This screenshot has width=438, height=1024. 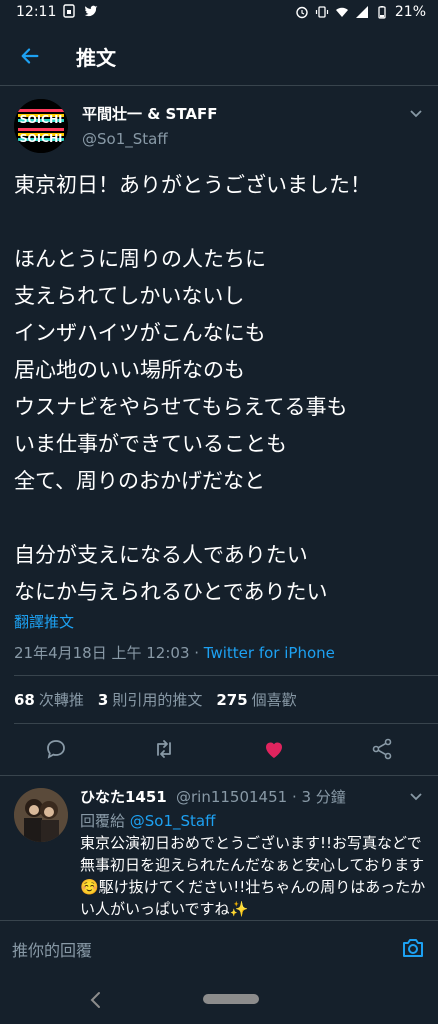 I want to click on status-indicators: 21%, so click(x=360, y=12).